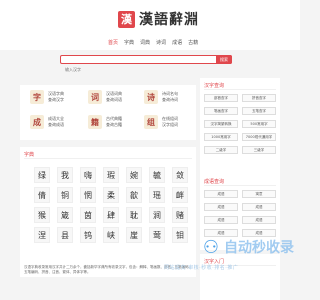  What do you see at coordinates (42, 215) in the screenshot?
I see `char-cell: 猴` at bounding box center [42, 215].